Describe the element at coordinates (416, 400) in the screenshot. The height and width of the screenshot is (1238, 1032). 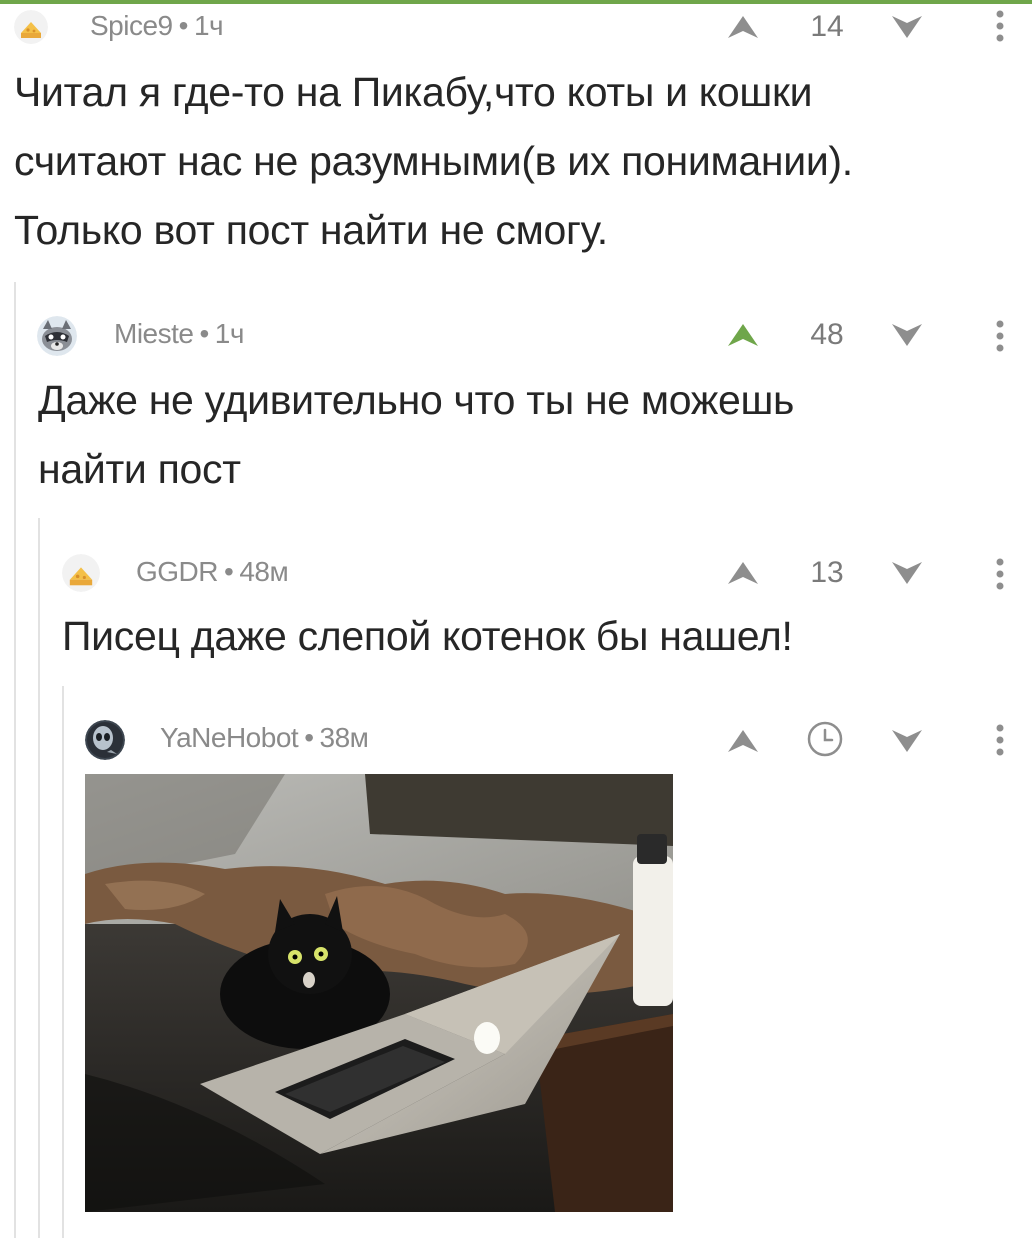
I see `comment-text-line: Даже не удивительно что ты не можешь` at that location.